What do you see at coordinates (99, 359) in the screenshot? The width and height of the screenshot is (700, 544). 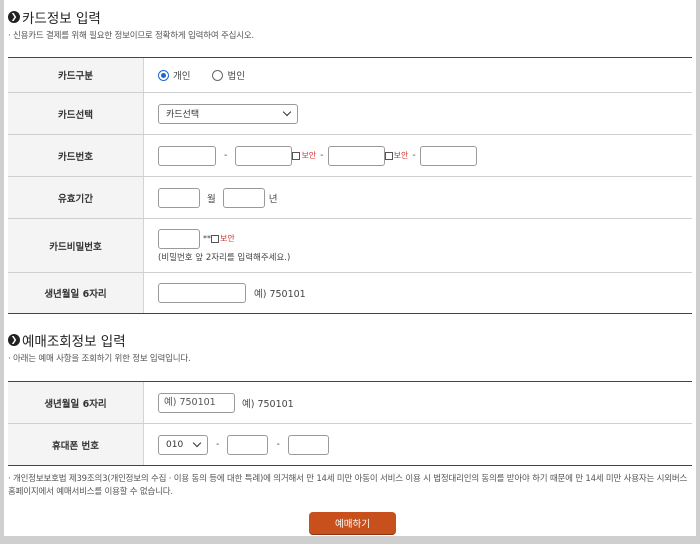 I see `reservation-section-desc: · 아래는 예매 사항을 조회하기 위한 정보 입력입니다.` at bounding box center [99, 359].